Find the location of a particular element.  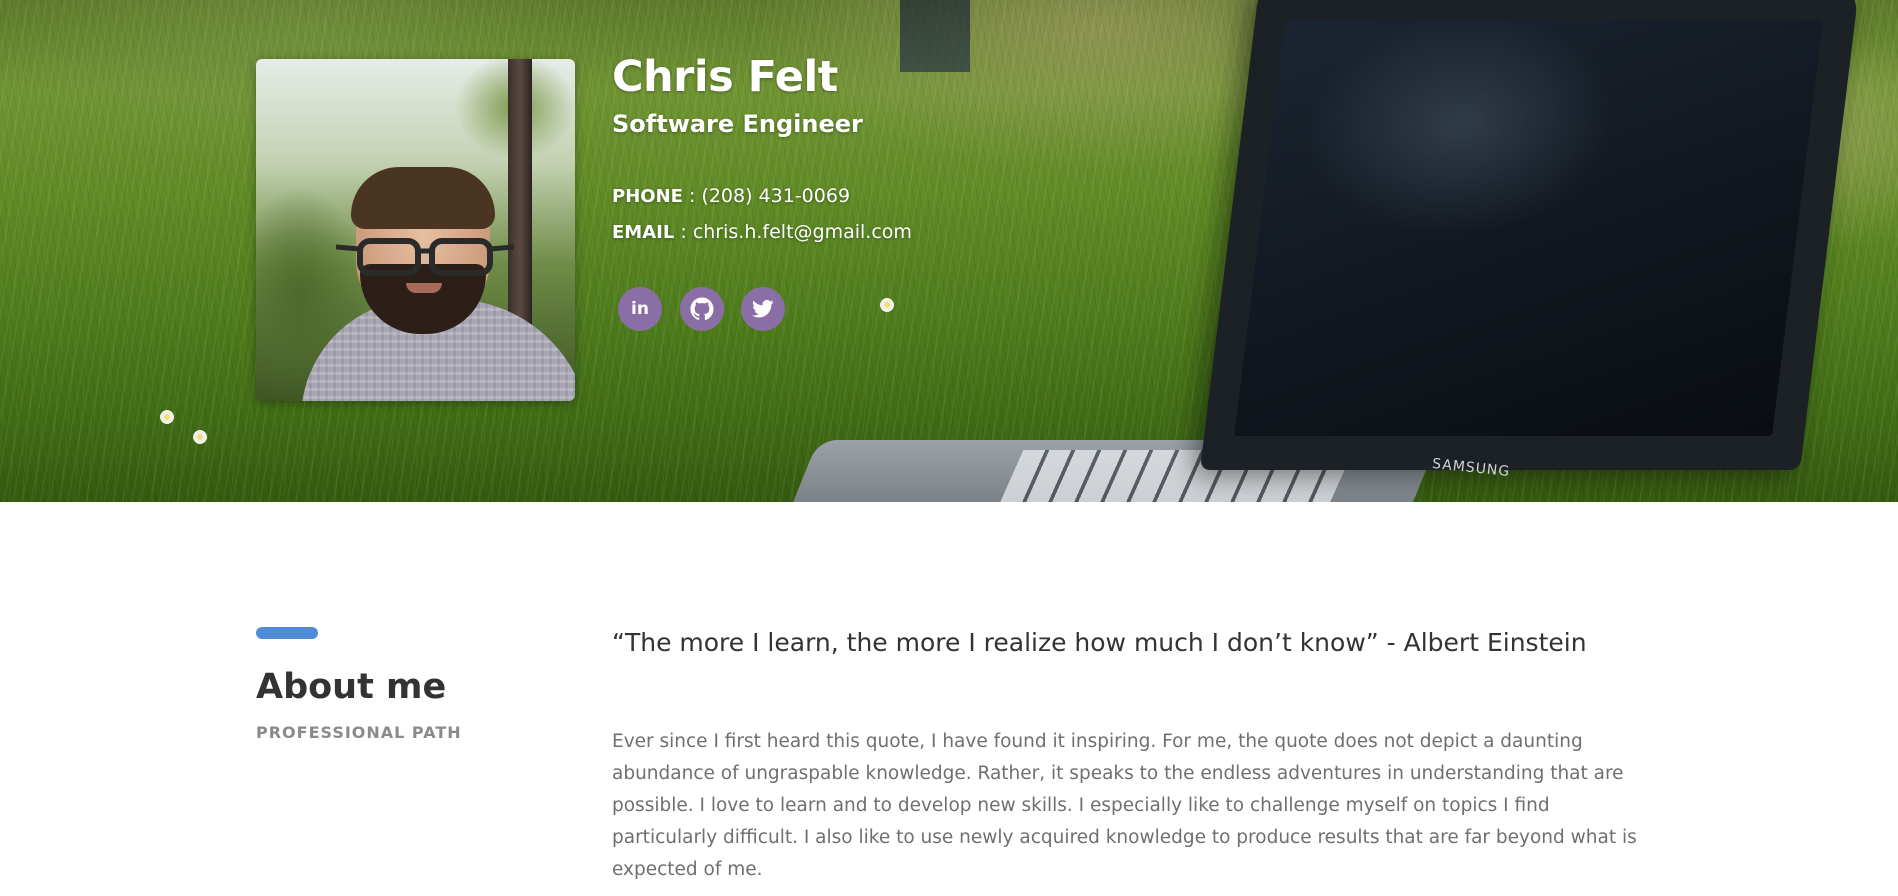

contact-email: EMAIL : chris.h.felt@gmail.com is located at coordinates (762, 232).